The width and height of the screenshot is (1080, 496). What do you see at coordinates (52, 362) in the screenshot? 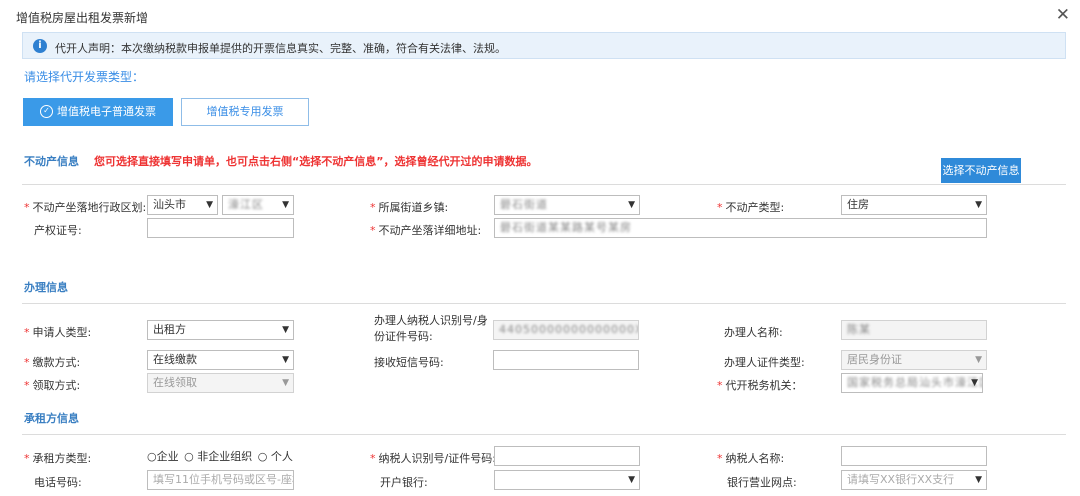
I see `payment-method-label: * 缴款方式:` at bounding box center [52, 362].